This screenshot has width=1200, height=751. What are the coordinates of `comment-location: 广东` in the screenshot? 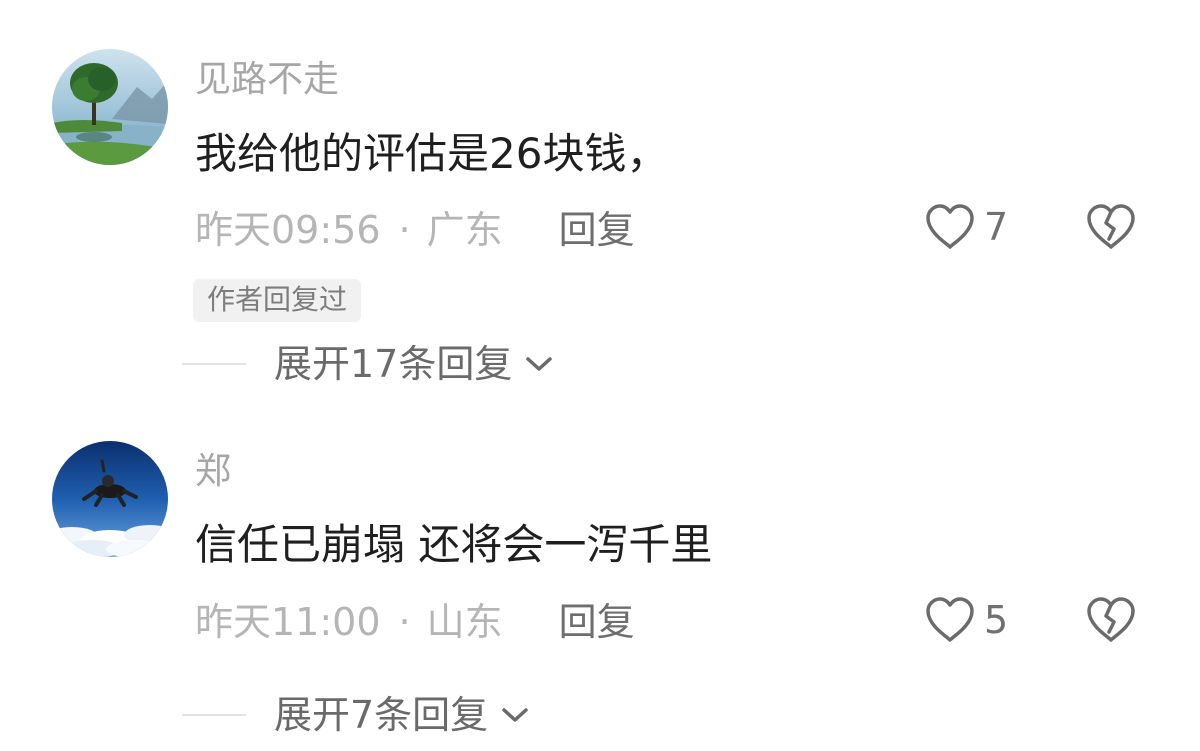 It's located at (464, 230).